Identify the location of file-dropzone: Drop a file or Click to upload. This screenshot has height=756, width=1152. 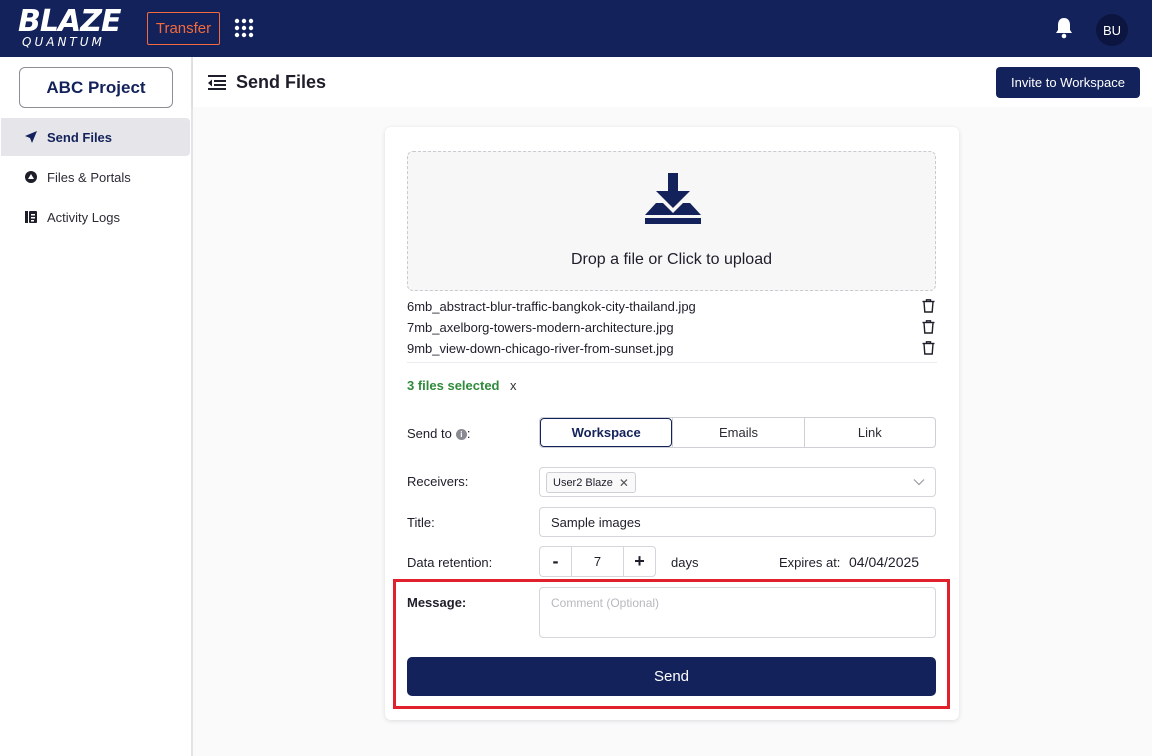
(671, 221).